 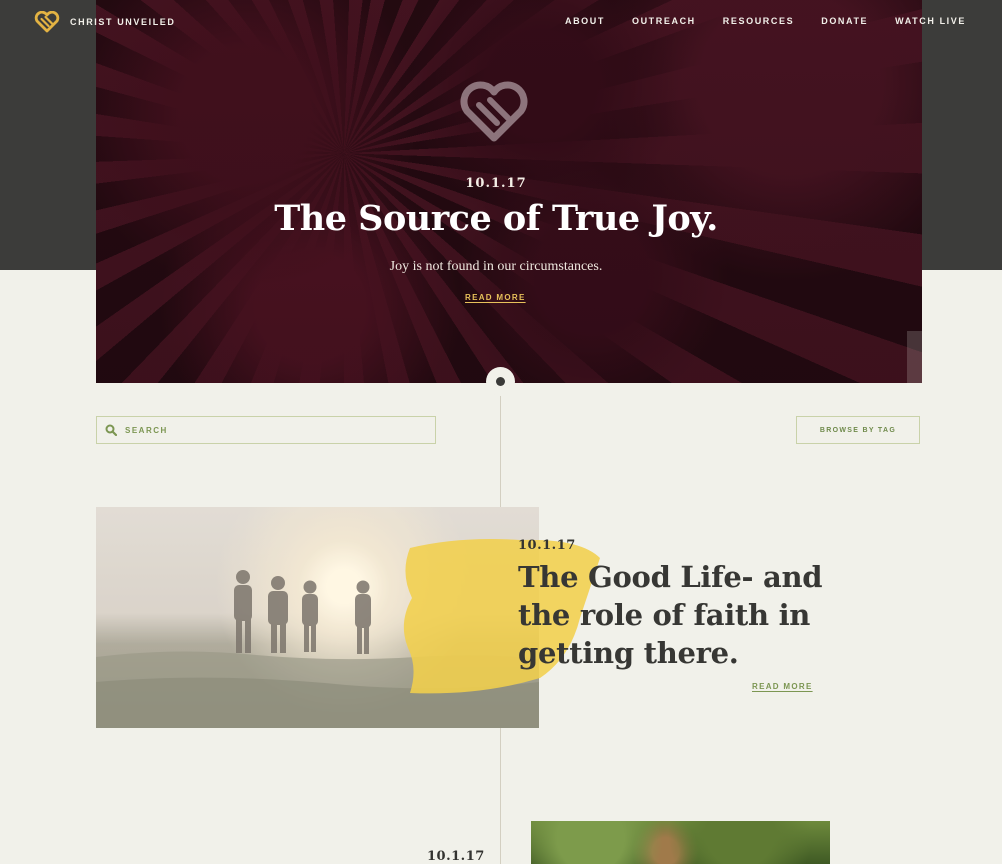 What do you see at coordinates (111, 430) in the screenshot?
I see `search-icon` at bounding box center [111, 430].